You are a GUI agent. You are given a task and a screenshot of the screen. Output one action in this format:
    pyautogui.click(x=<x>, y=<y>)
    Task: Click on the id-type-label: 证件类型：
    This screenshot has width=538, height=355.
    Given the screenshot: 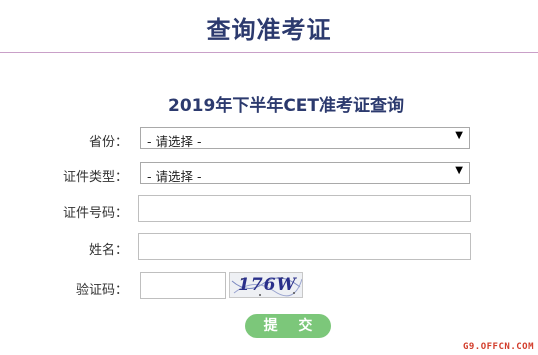 What is the action you would take?
    pyautogui.click(x=95, y=177)
    